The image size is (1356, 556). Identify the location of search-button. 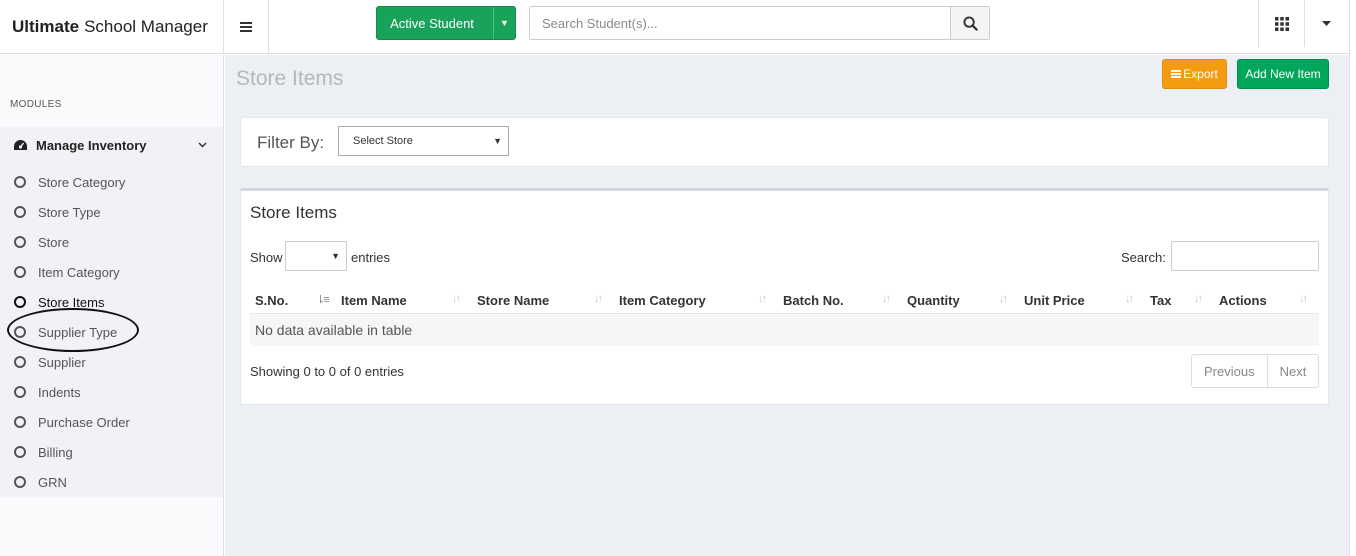
(969, 23).